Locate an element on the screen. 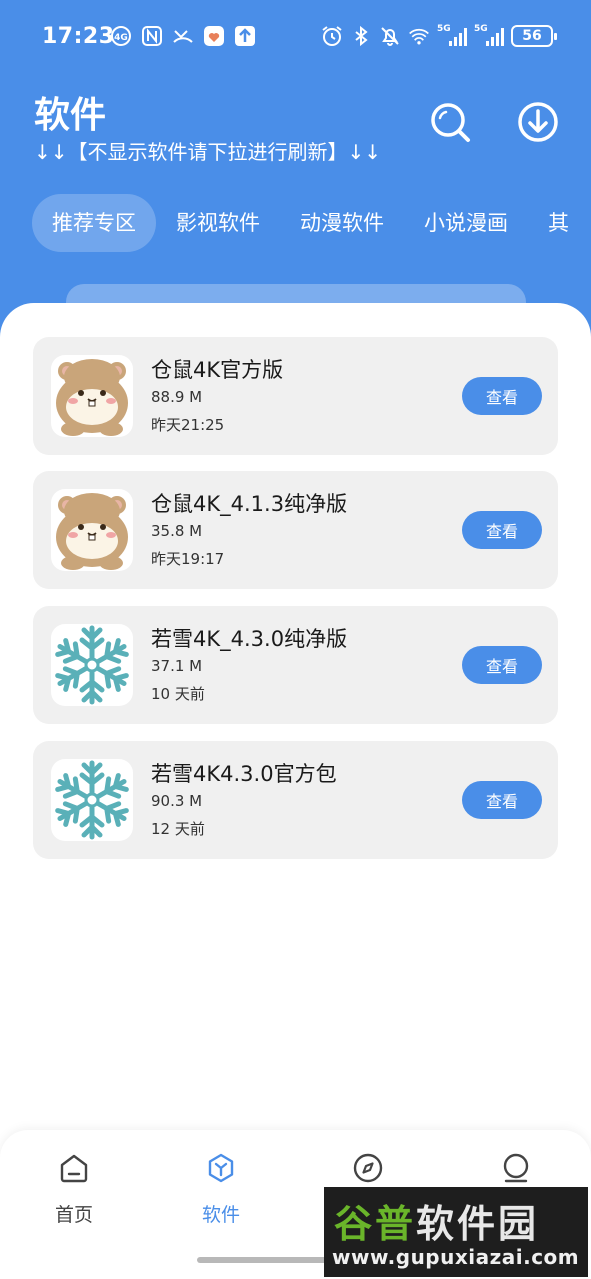 Image resolution: width=591 pixels, height=1279 pixels. nav-software: 软件 is located at coordinates (221, 1189).